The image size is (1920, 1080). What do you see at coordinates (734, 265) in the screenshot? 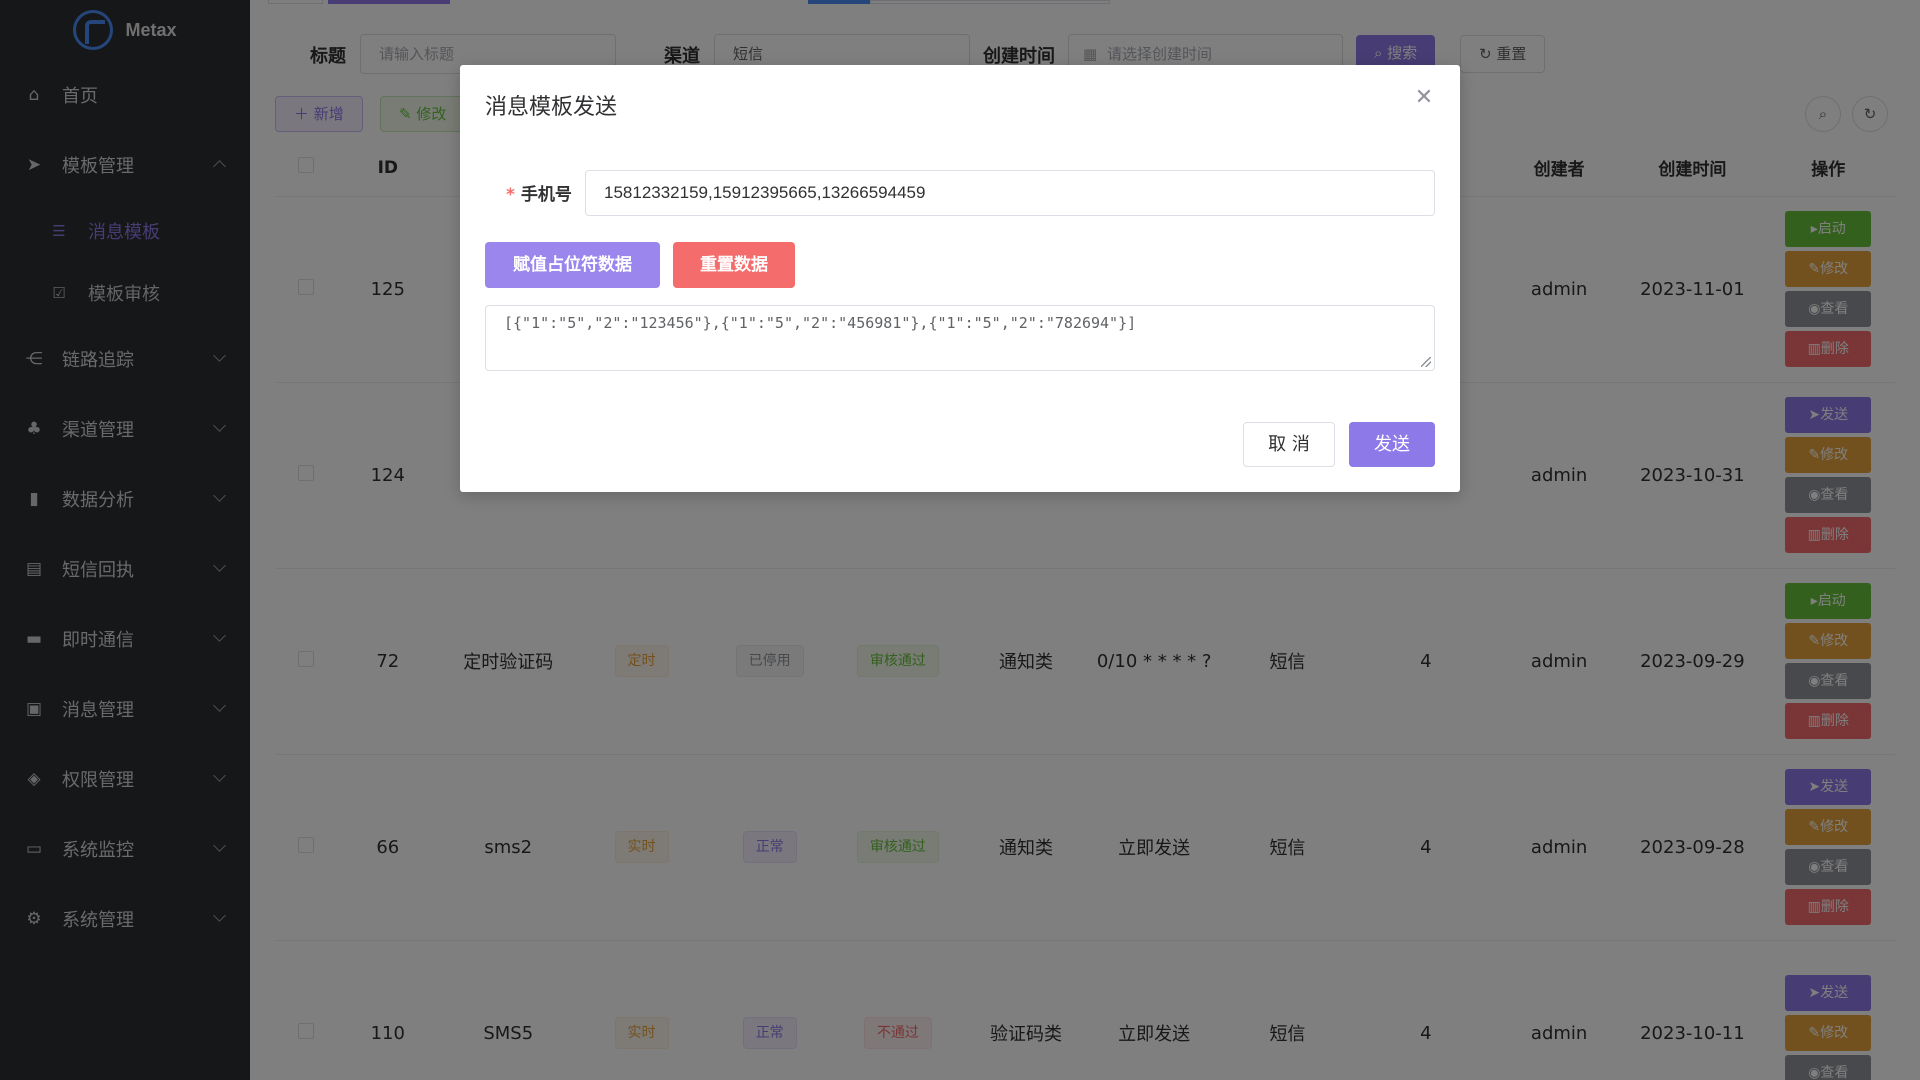
I see `reset-data-button: 重置数据` at bounding box center [734, 265].